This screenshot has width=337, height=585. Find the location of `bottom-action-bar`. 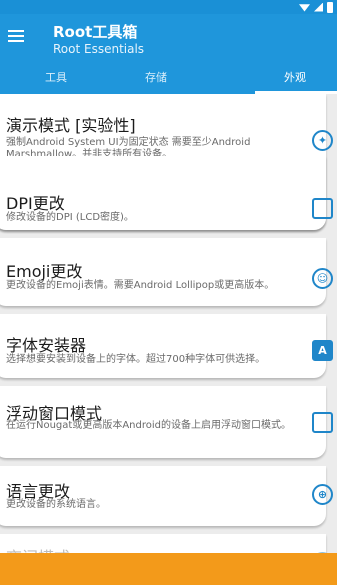

bottom-action-bar is located at coordinates (168, 569).